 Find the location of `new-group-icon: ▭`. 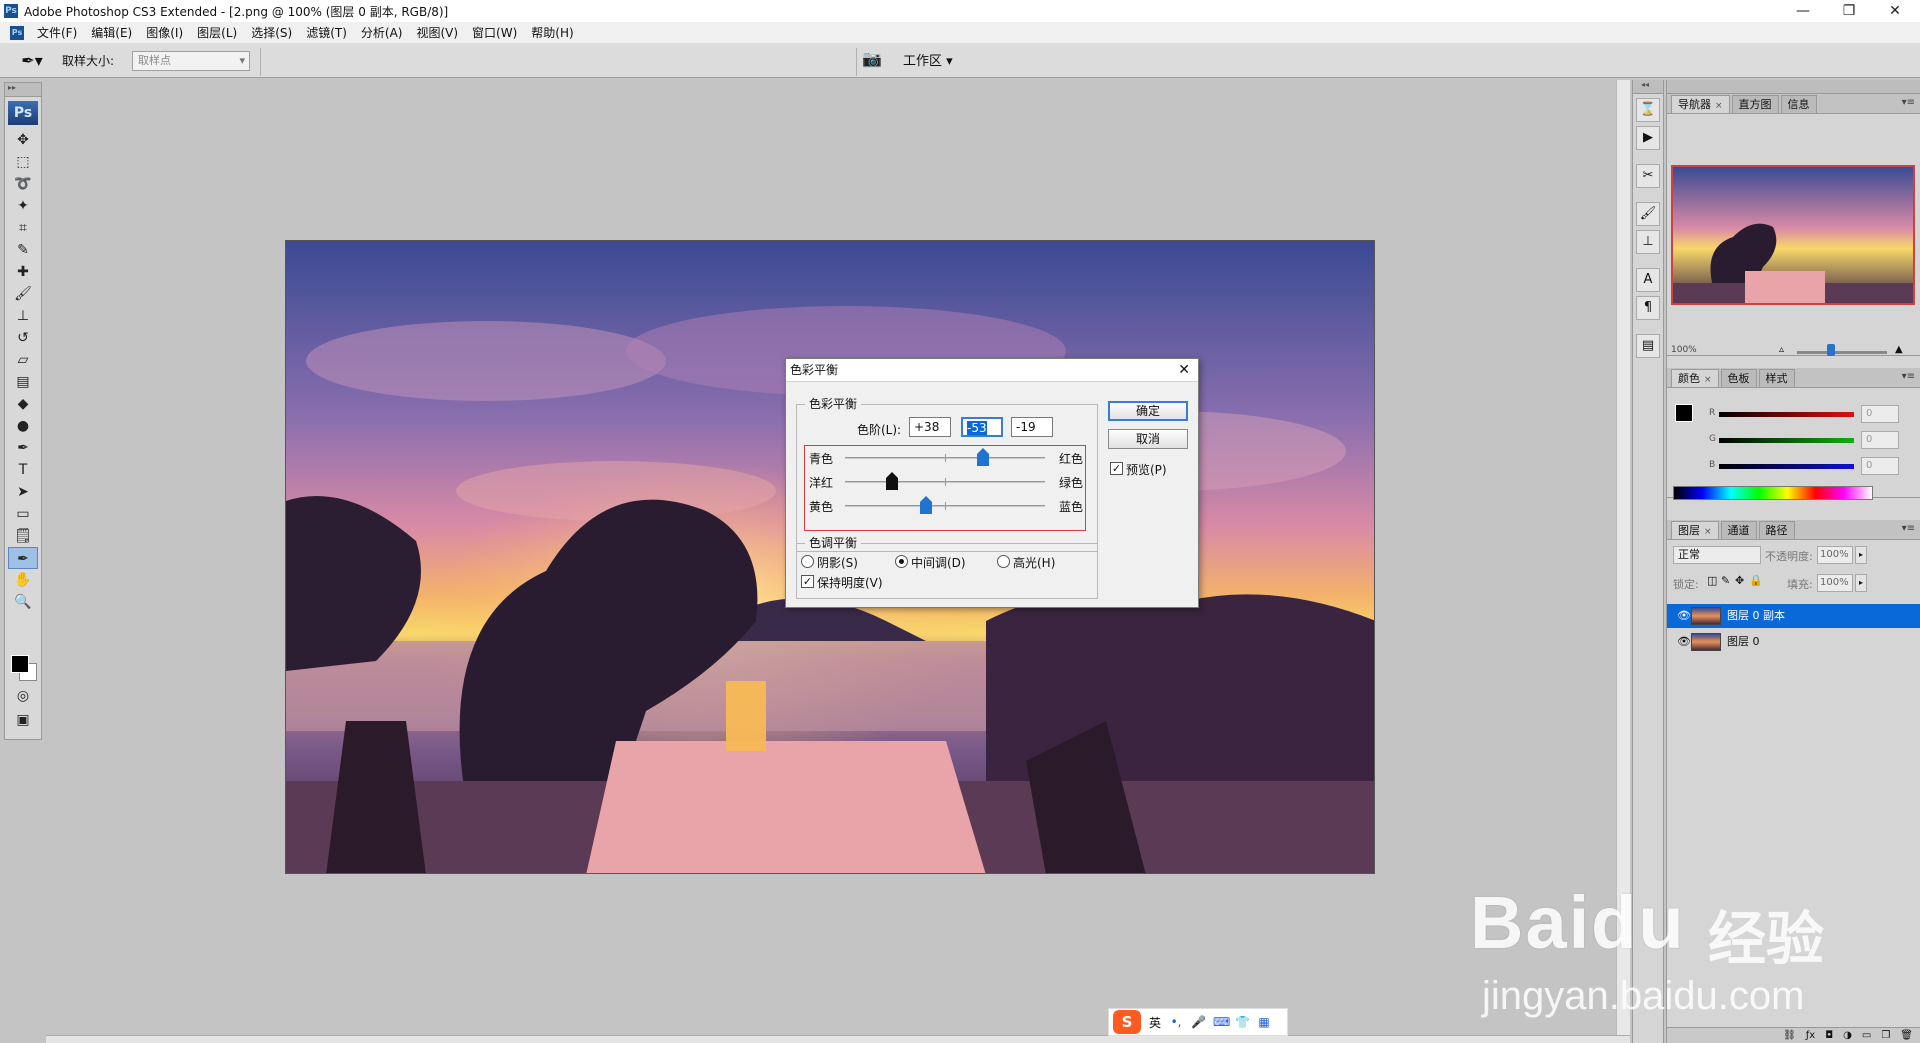

new-group-icon: ▭ is located at coordinates (1866, 1035).